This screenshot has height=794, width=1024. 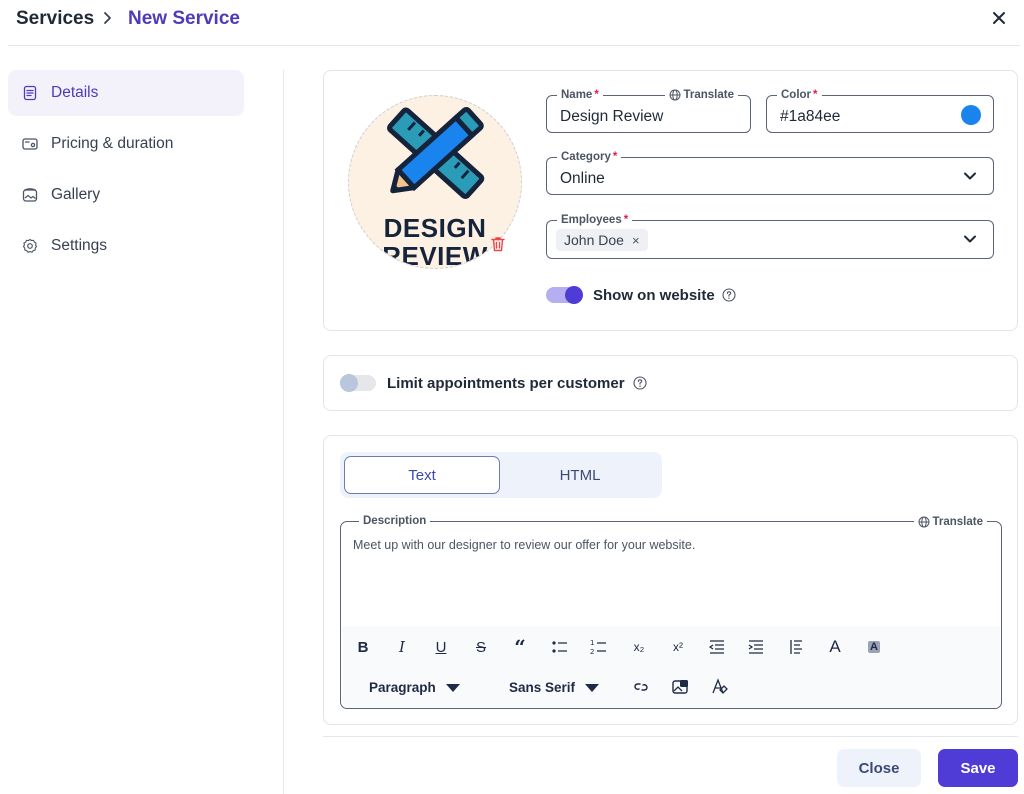 I want to click on name-label: Name *, so click(x=580, y=95).